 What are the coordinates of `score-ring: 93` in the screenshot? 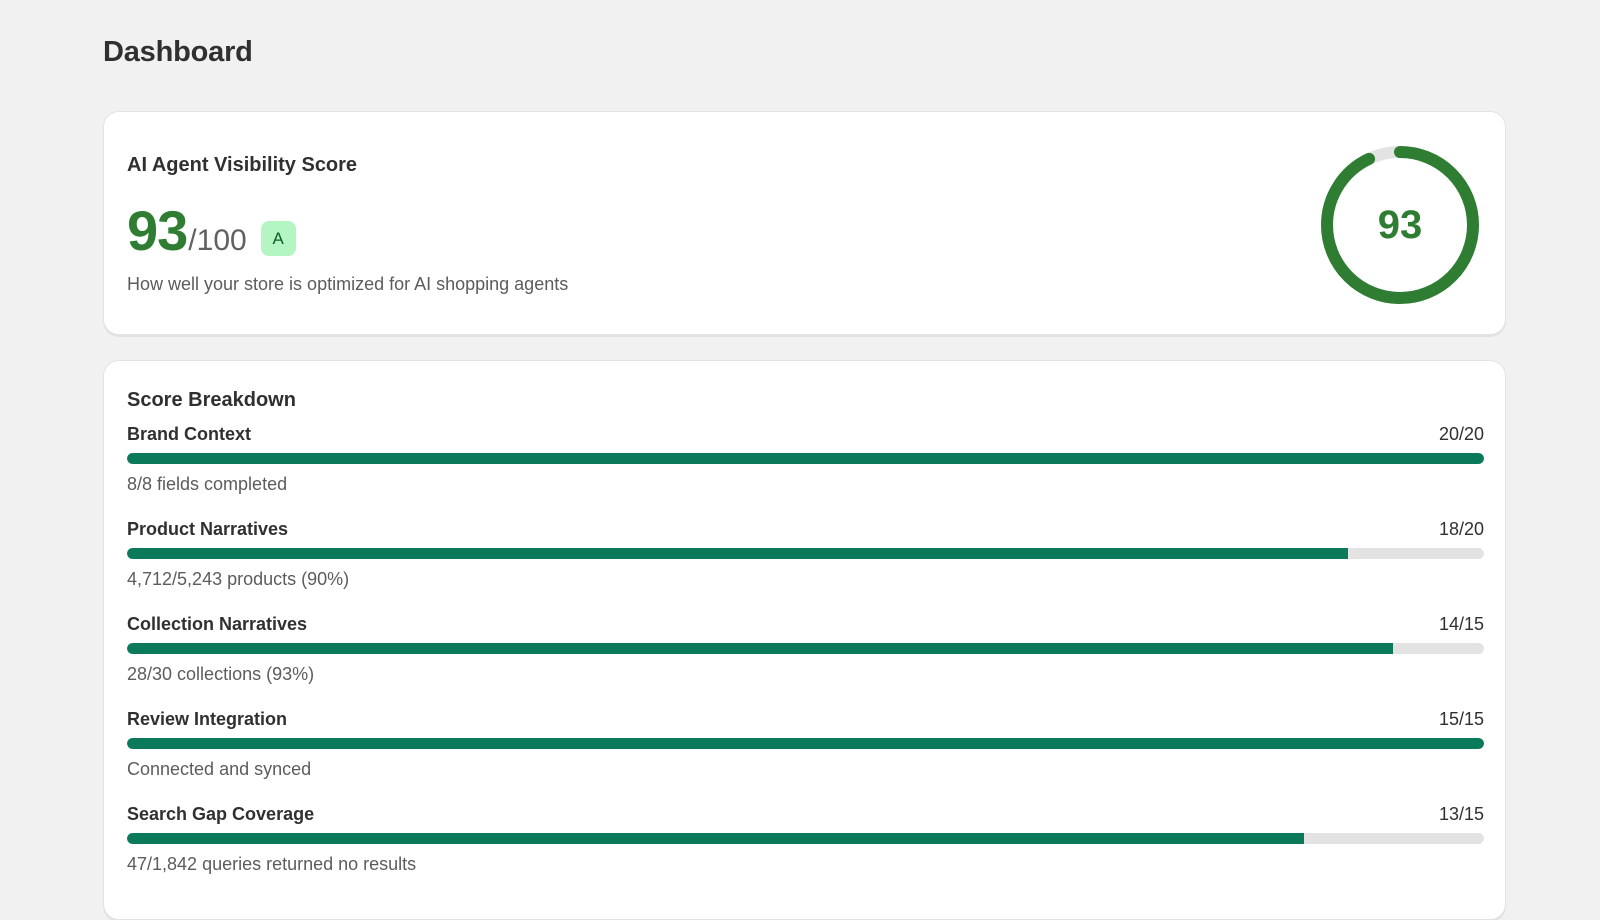 It's located at (1400, 225).